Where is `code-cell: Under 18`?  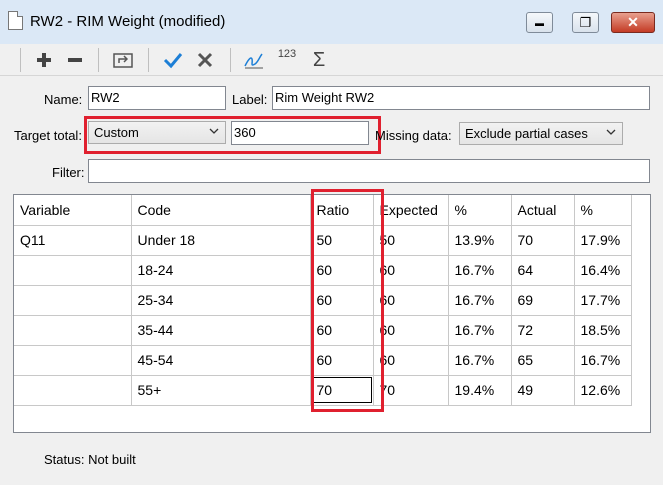 code-cell: Under 18 is located at coordinates (221, 240).